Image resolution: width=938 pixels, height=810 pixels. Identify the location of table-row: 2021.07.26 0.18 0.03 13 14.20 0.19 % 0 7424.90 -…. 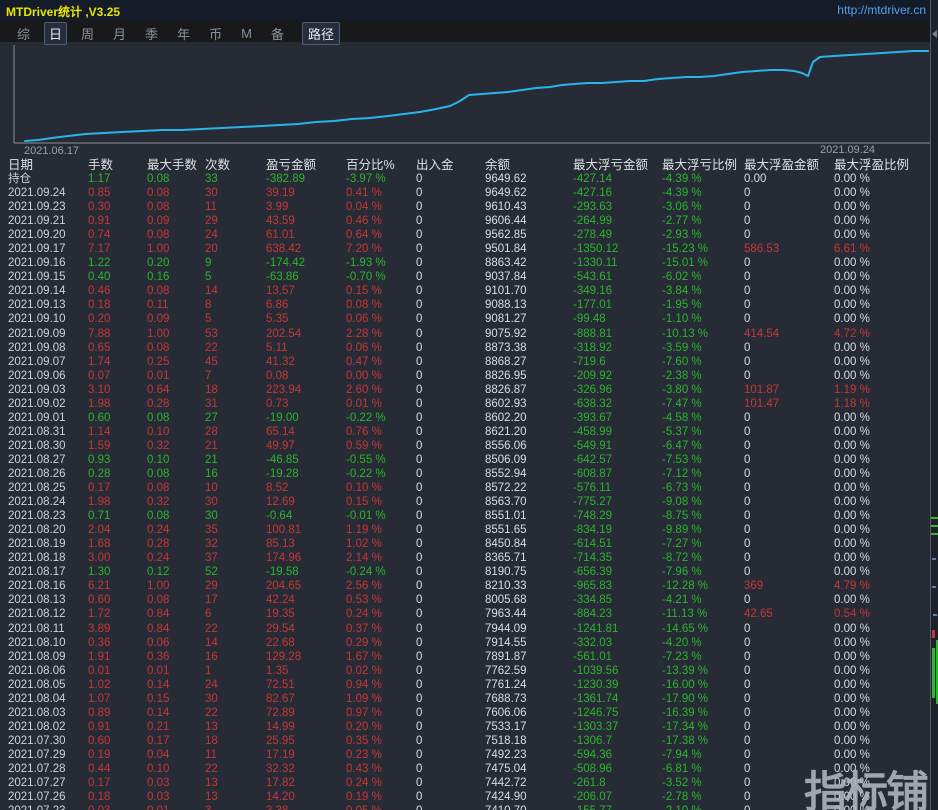
(469, 797).